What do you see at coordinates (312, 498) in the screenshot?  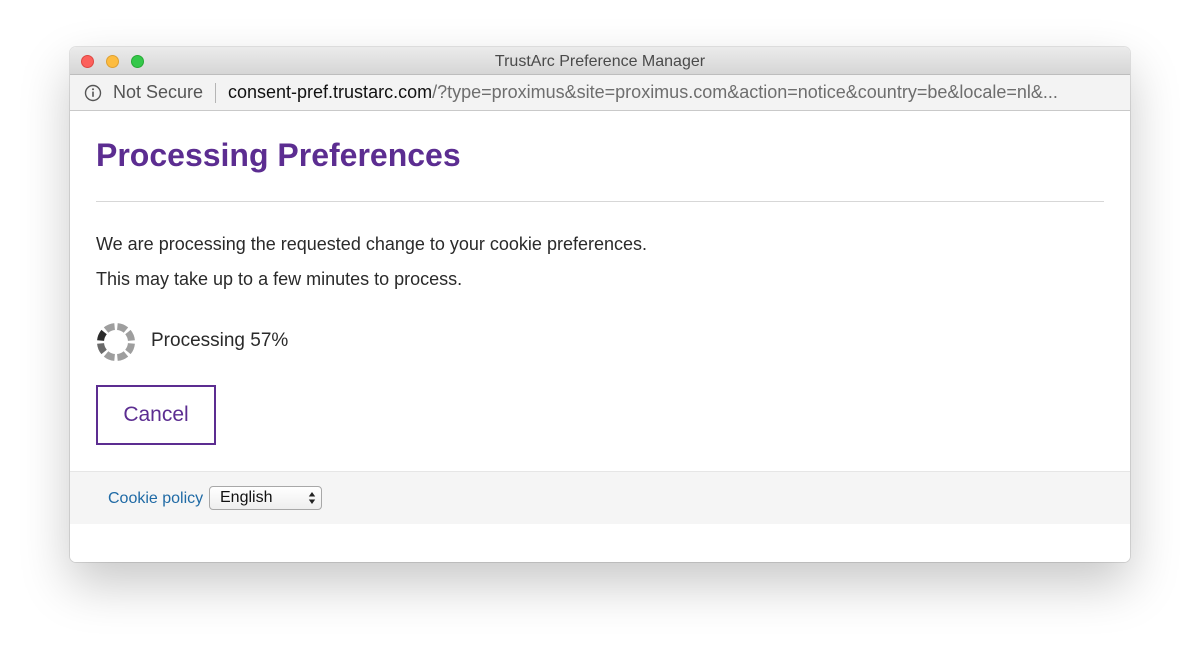 I see `up-down-arrows-icon` at bounding box center [312, 498].